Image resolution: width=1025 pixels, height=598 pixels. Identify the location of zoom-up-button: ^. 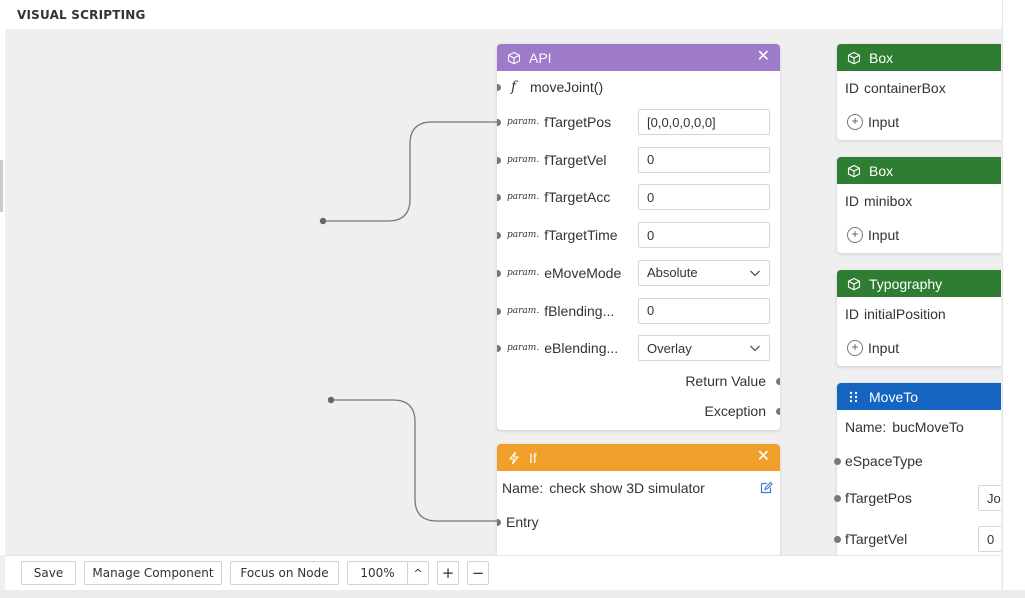
(418, 573).